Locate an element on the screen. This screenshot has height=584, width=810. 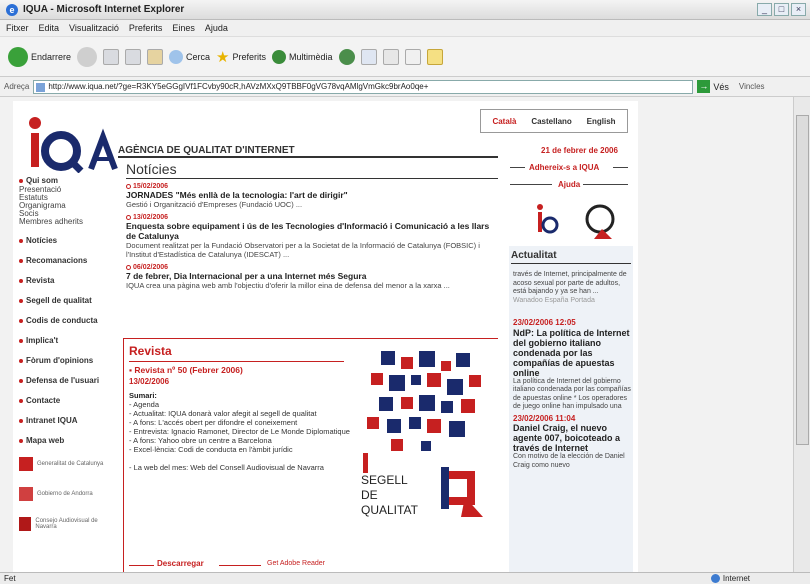
lang-english: English is located at coordinates (601, 121).